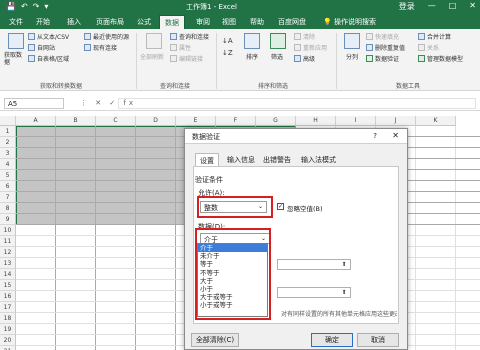 The height and width of the screenshot is (350, 480). What do you see at coordinates (352, 56) in the screenshot?
I see `text-to-columns-button: 分列` at bounding box center [352, 56].